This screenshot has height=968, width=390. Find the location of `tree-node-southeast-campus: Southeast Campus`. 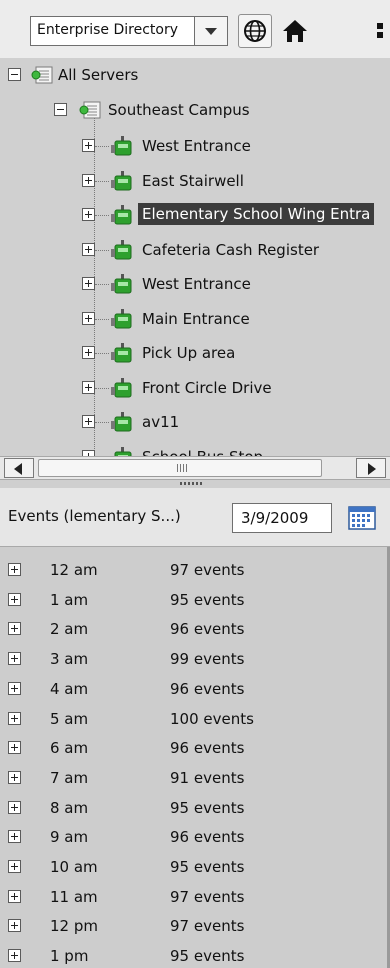

tree-node-southeast-campus: Southeast Campus is located at coordinates (170, 110).